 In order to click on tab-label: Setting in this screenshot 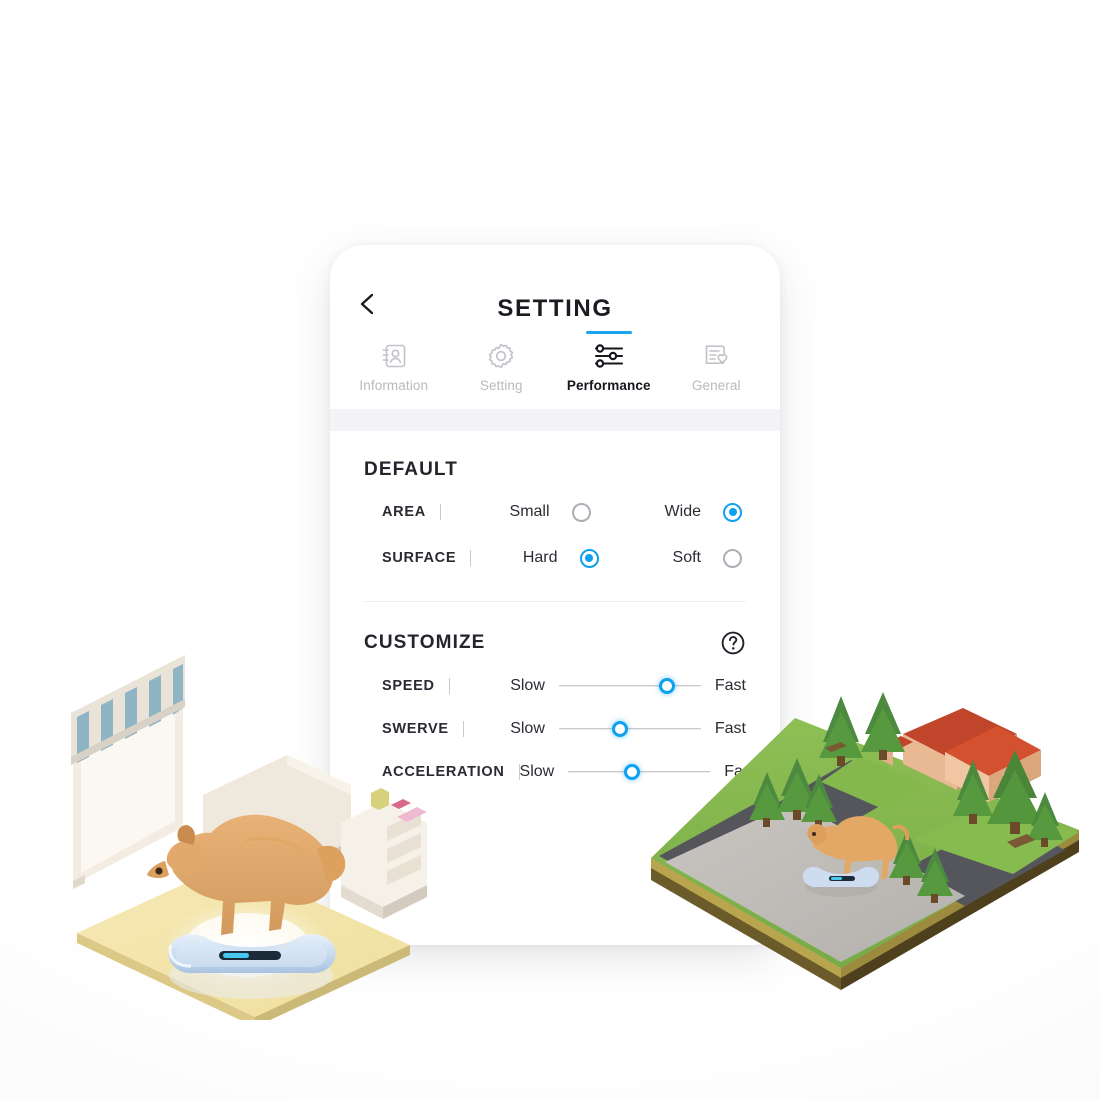, I will do `click(501, 385)`.